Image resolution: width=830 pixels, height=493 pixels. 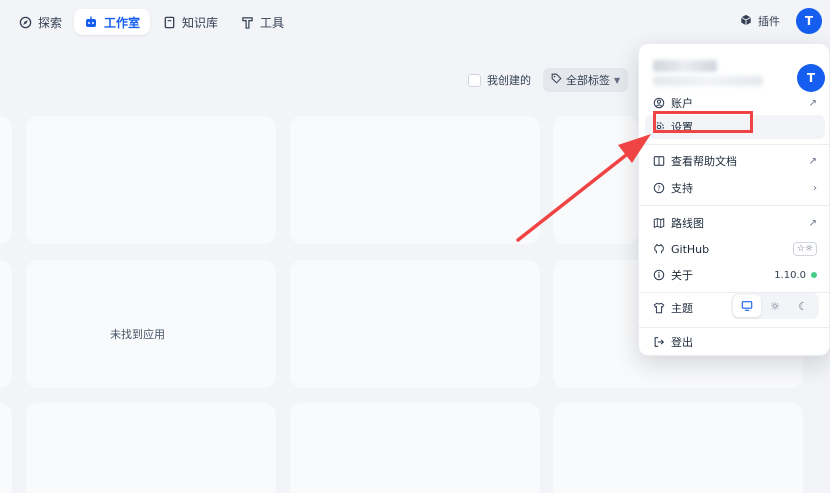 What do you see at coordinates (735, 249) in the screenshot?
I see `menu-item-github: GitHub ☆☼` at bounding box center [735, 249].